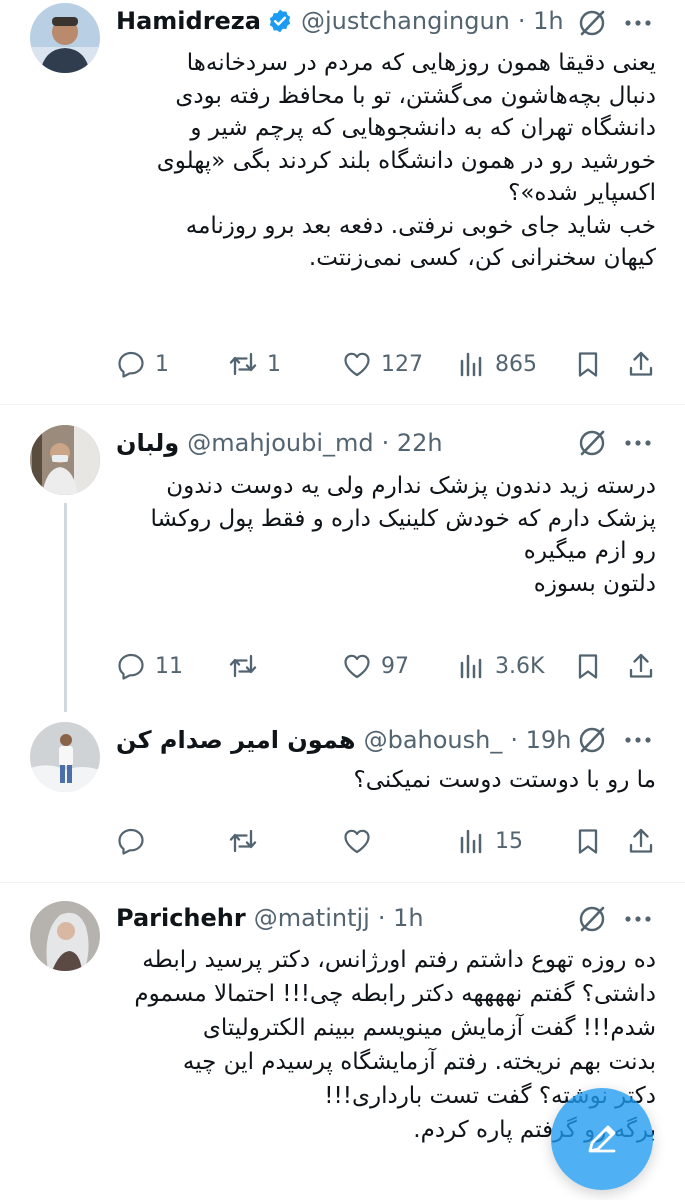  What do you see at coordinates (280, 21) in the screenshot?
I see `verified-badge-icon` at bounding box center [280, 21].